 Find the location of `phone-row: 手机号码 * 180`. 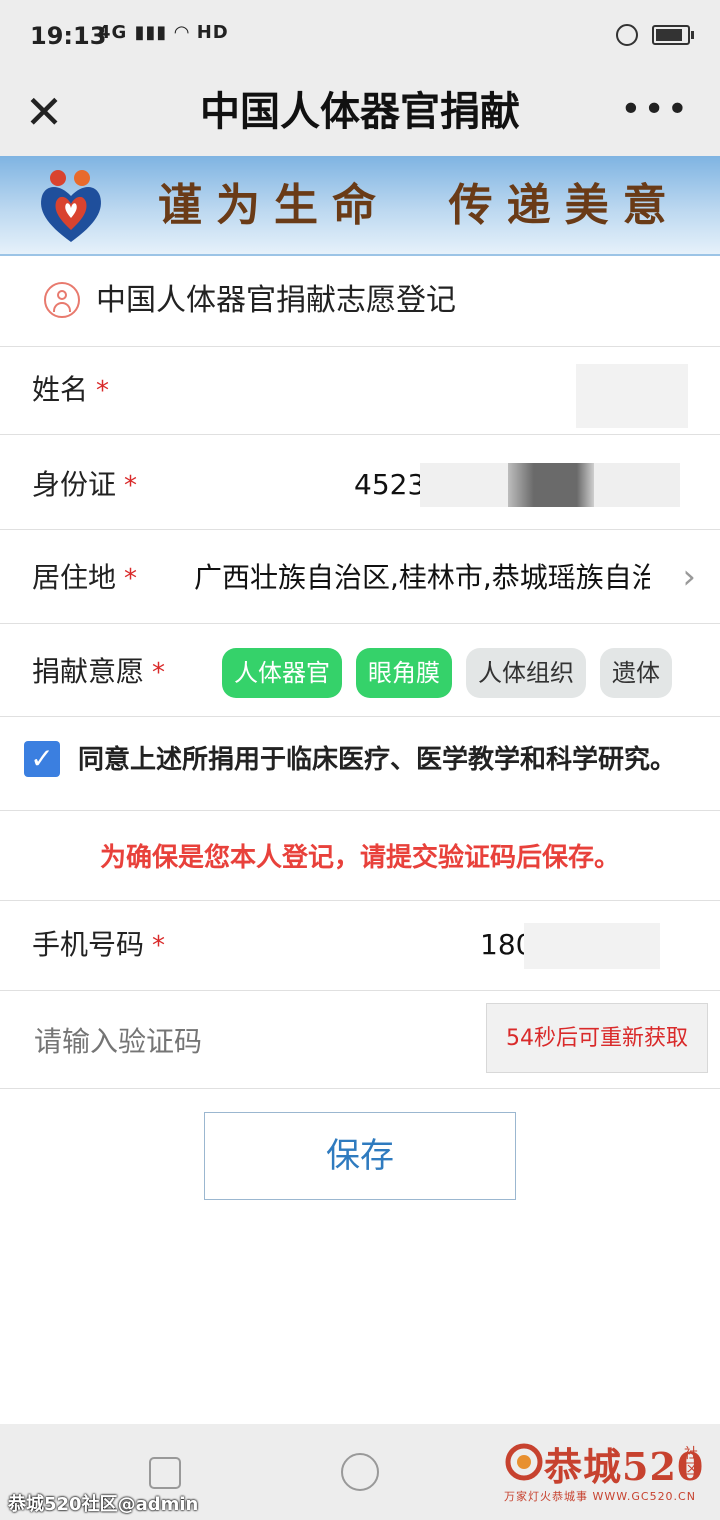

phone-row: 手机号码 * 180 is located at coordinates (360, 946).